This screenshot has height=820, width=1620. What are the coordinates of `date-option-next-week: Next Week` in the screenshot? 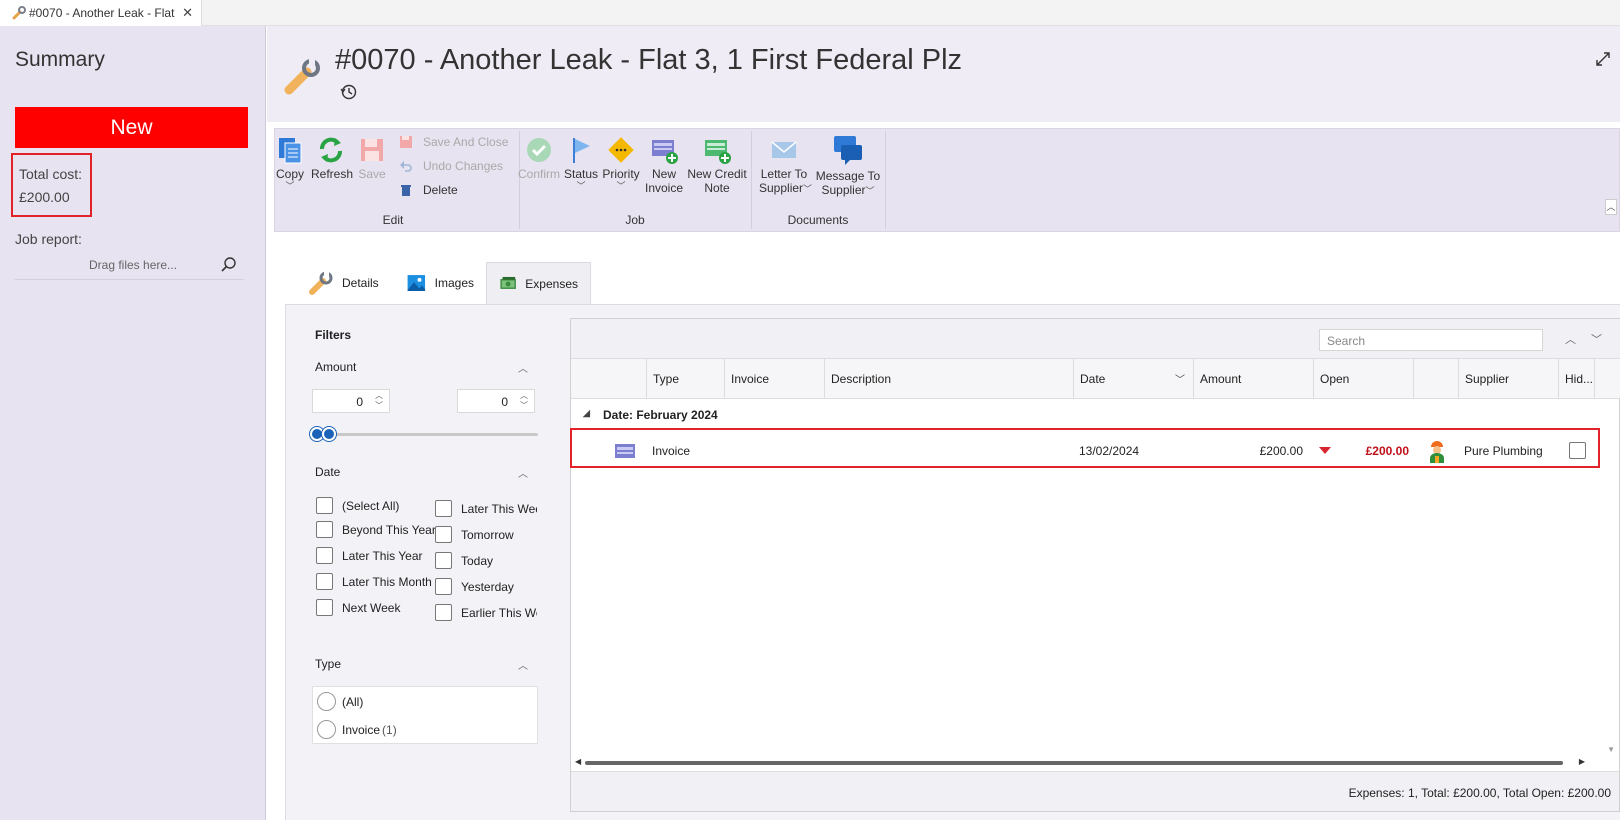 It's located at (358, 607).